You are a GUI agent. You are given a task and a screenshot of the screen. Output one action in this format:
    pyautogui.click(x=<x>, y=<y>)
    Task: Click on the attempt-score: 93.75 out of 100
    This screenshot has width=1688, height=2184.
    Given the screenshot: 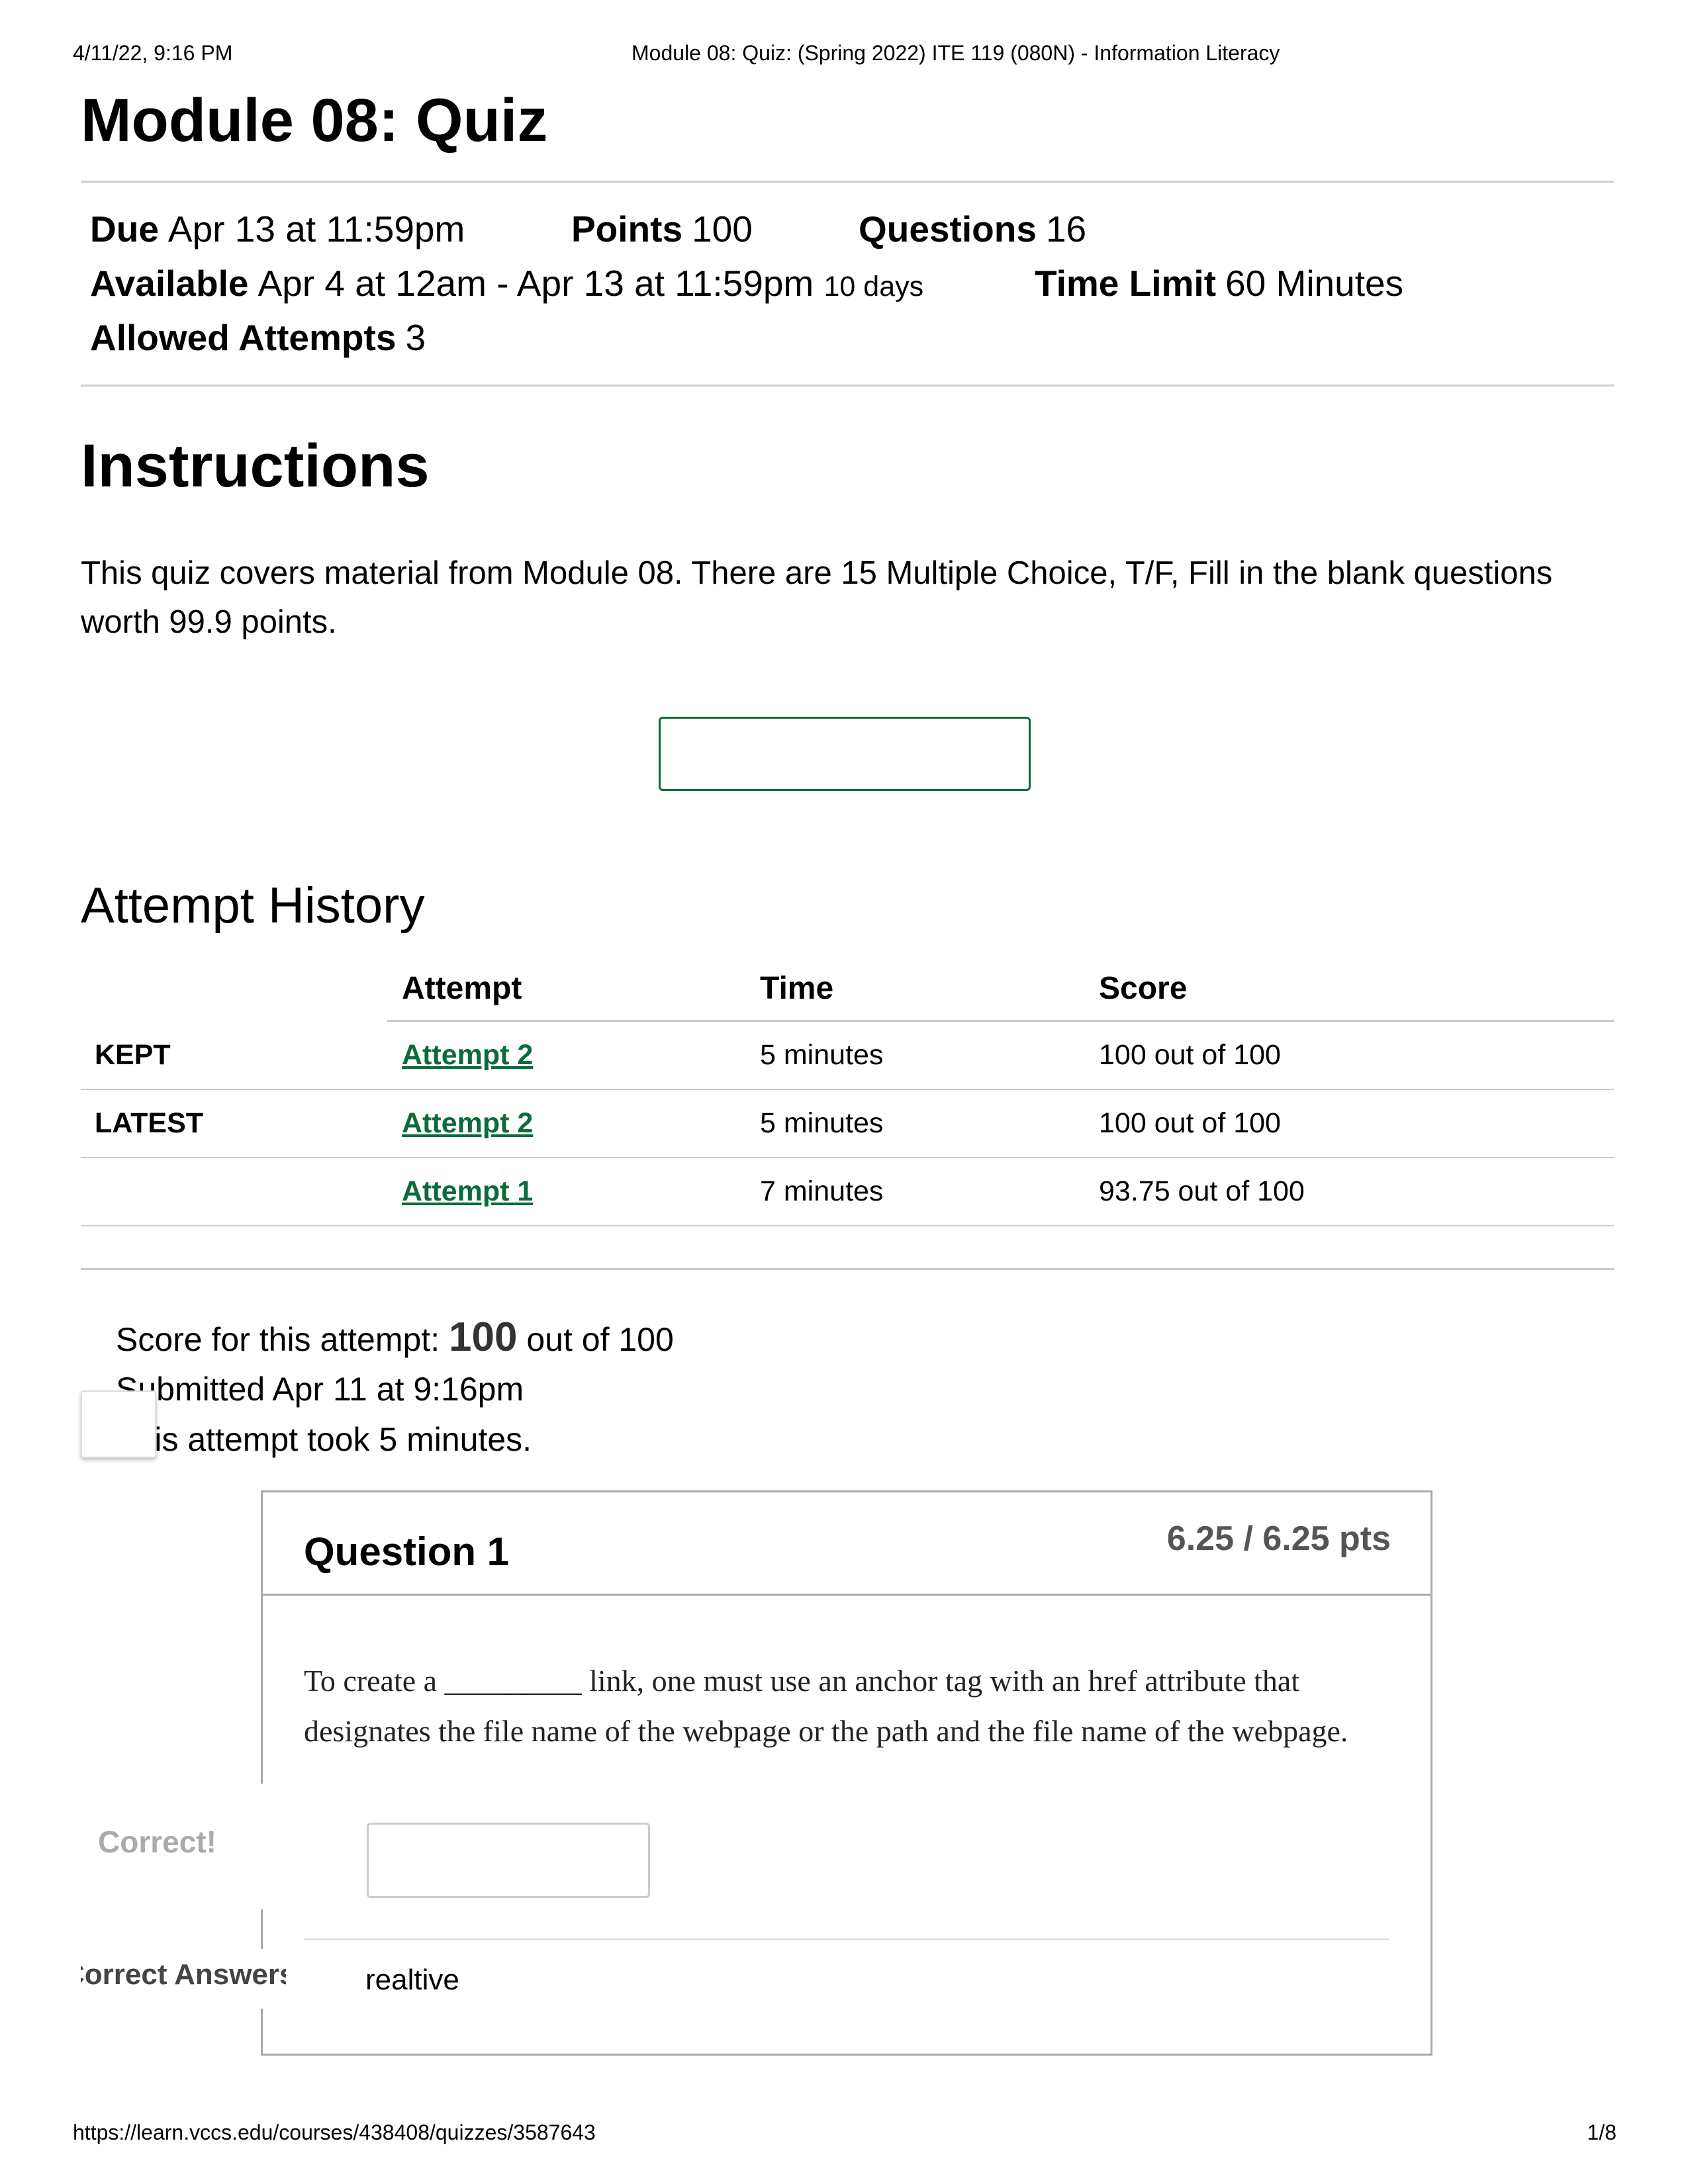 What is the action you would take?
    pyautogui.click(x=1202, y=1191)
    